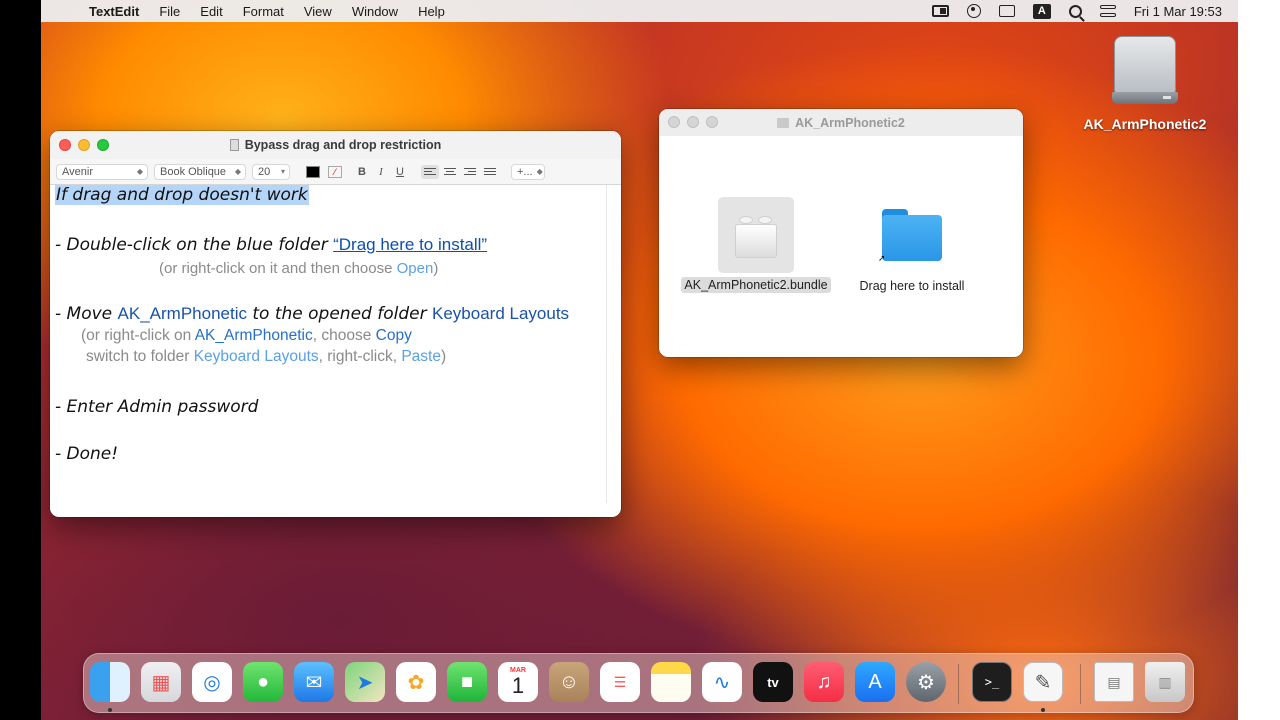  Describe the element at coordinates (722, 682) in the screenshot. I see `dock-freeform-icon: ∿` at that location.